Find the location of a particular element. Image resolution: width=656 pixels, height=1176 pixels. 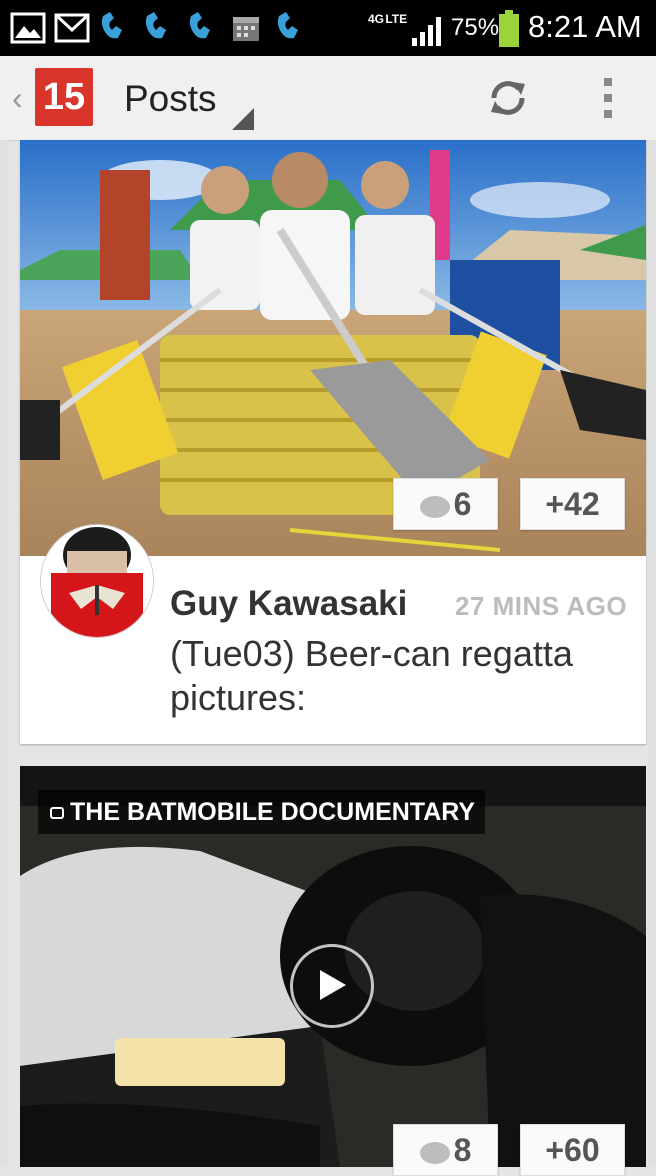

list-gutter-left is located at coordinates (4, 653).